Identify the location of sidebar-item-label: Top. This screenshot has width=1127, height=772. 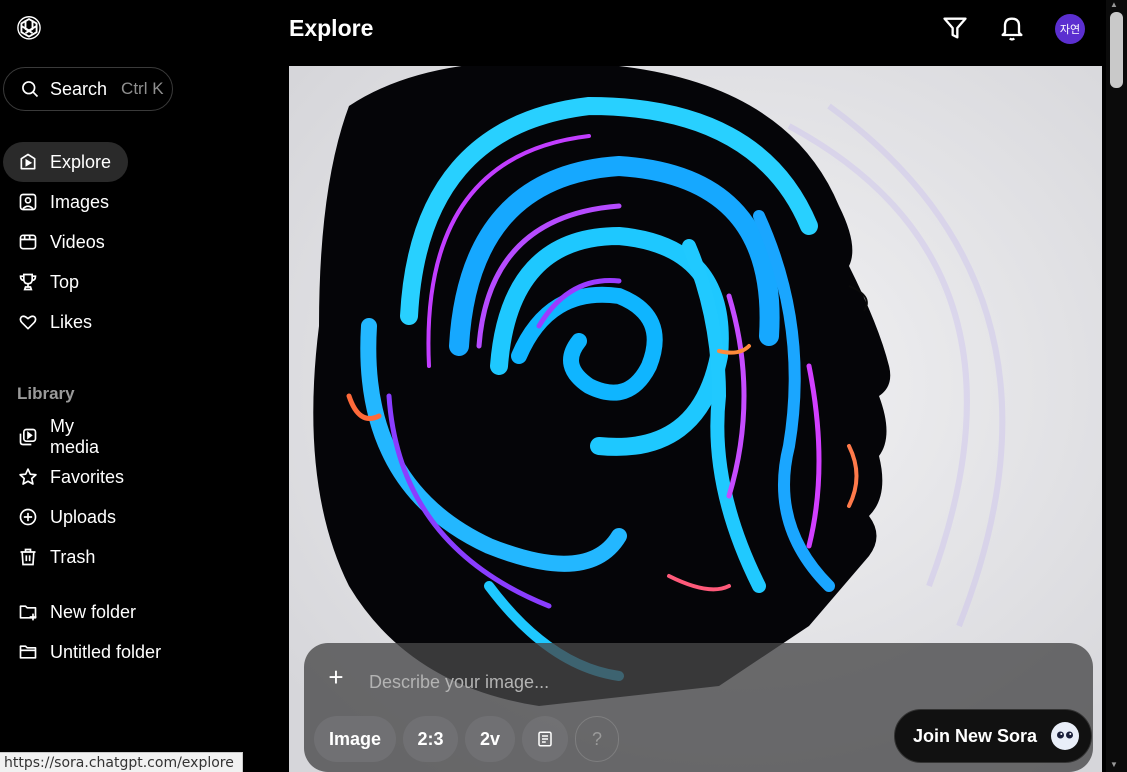
(65, 281).